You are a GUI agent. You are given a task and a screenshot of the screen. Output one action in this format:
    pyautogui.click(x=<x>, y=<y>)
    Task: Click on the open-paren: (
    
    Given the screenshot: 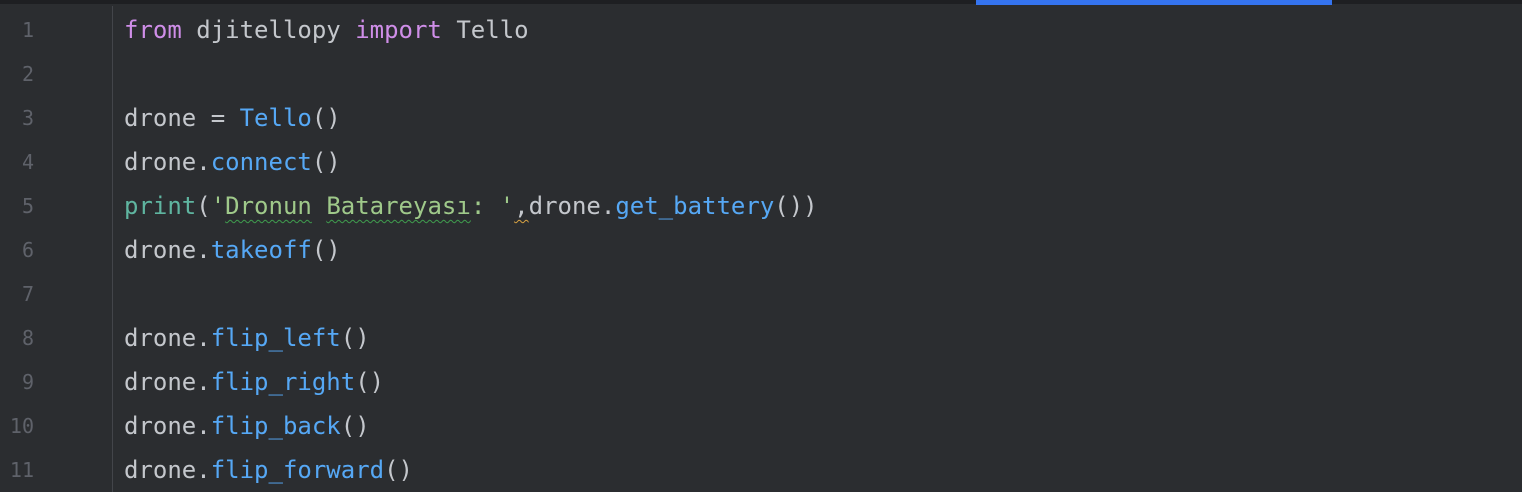 What is the action you would take?
    pyautogui.click(x=203, y=206)
    